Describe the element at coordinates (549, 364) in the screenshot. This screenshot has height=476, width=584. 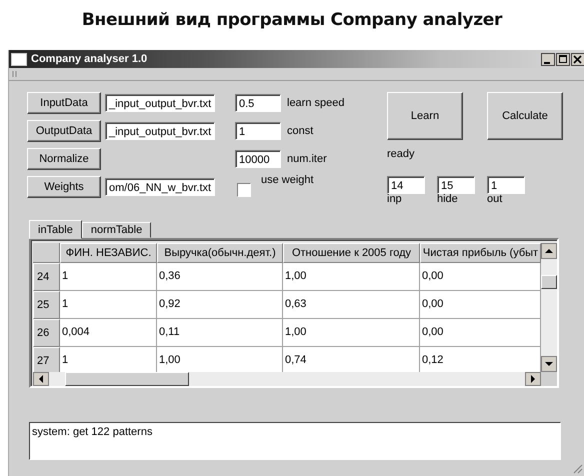
I see `scroll-down-icon` at that location.